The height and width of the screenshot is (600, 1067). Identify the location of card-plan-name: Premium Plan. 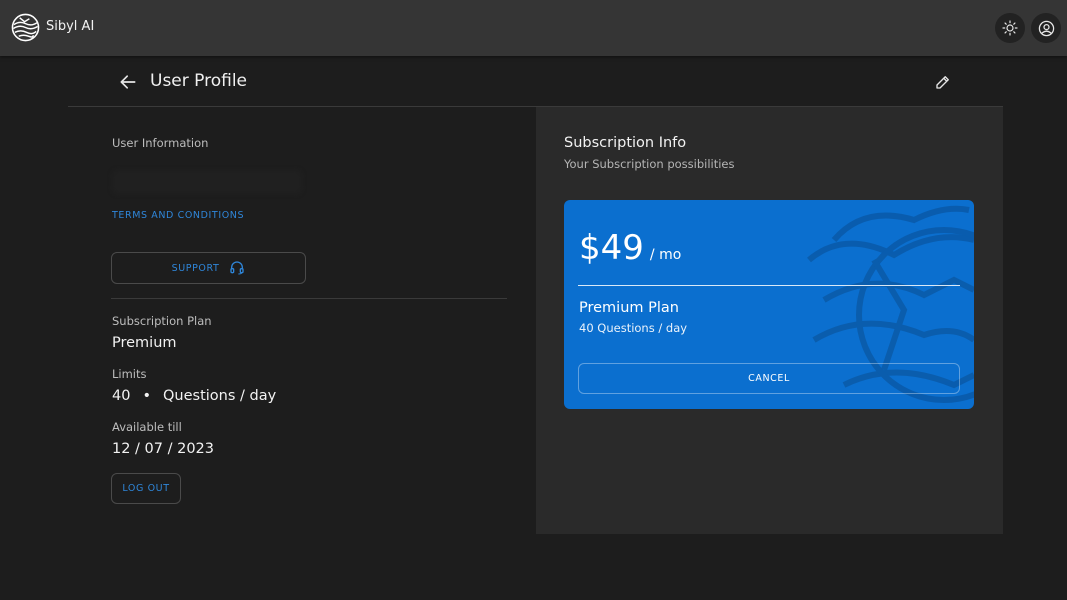
(629, 308).